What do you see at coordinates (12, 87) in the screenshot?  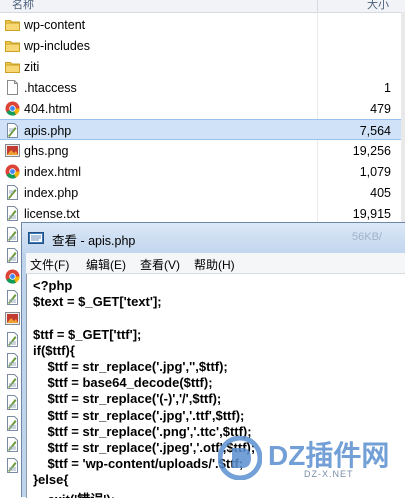 I see `file-icon` at bounding box center [12, 87].